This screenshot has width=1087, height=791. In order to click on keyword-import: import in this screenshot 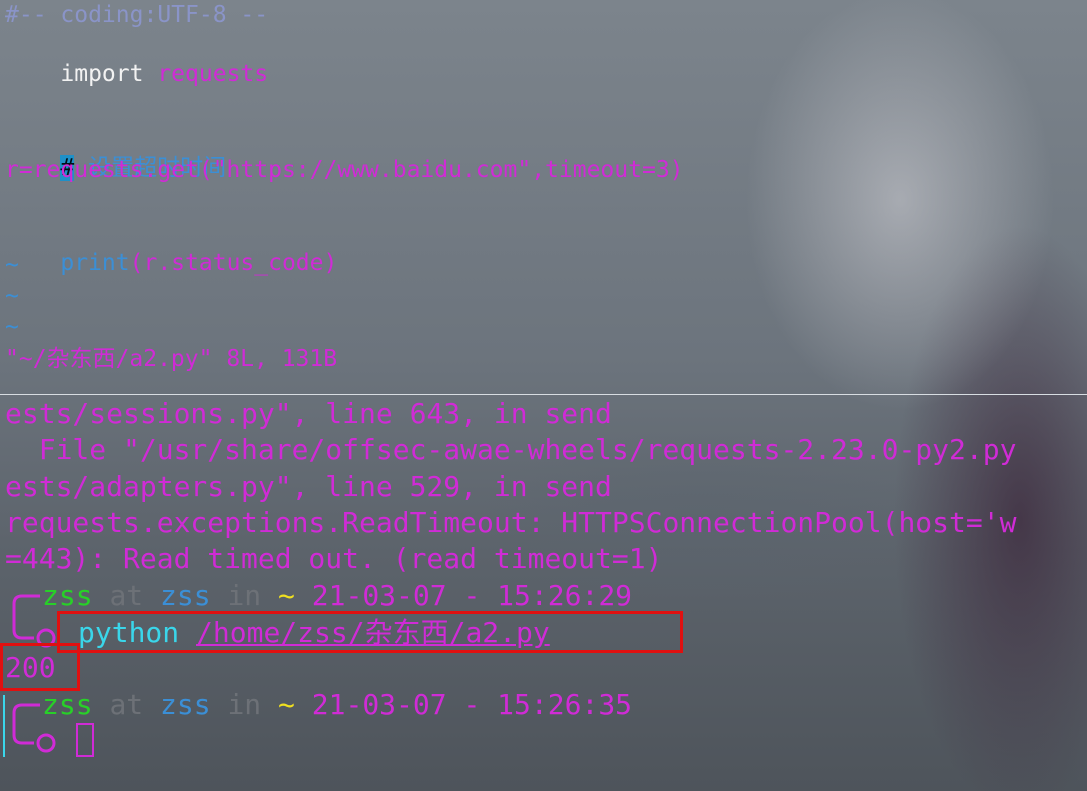, I will do `click(102, 74)`.